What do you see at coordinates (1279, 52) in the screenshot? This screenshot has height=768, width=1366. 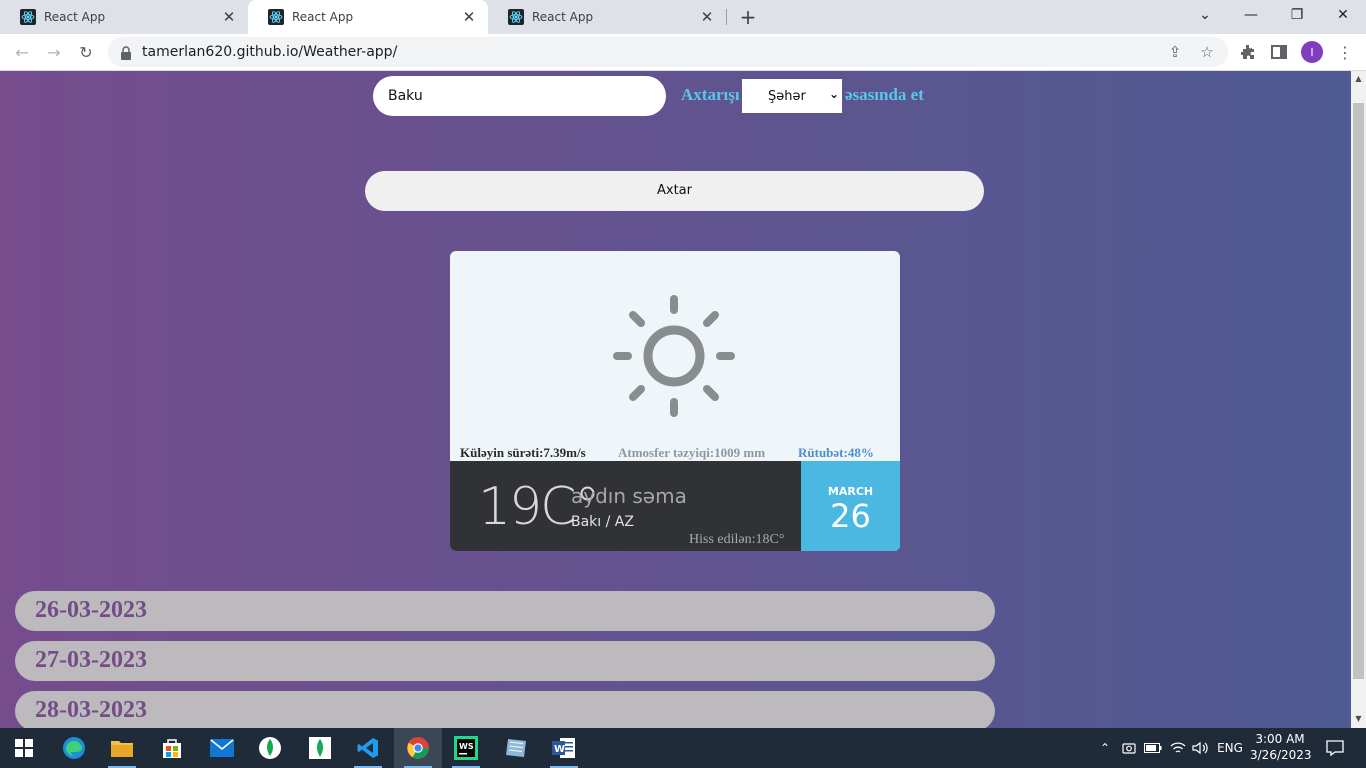 I see `side-panel-icon` at bounding box center [1279, 52].